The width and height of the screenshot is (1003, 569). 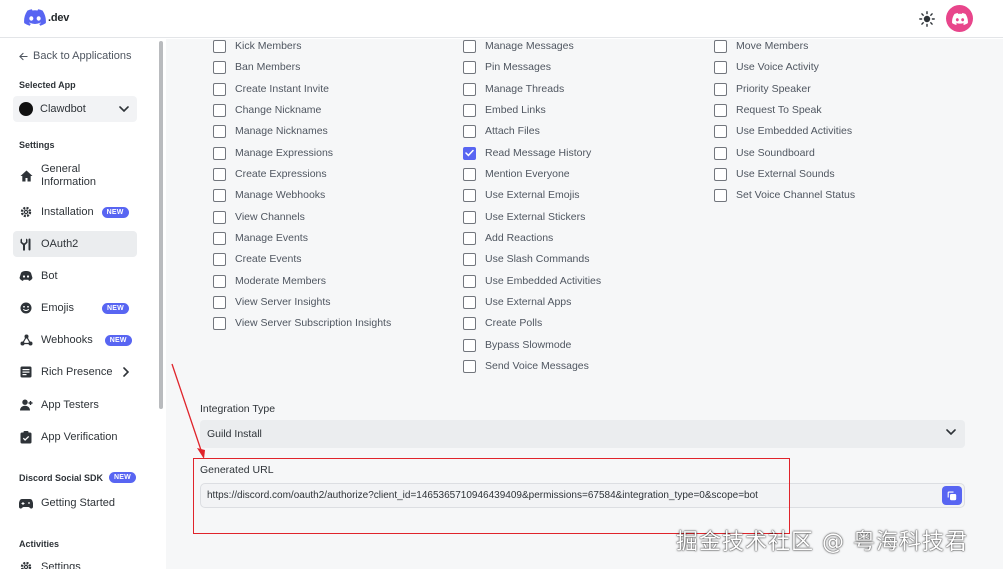 I want to click on theme-toggle-icon, so click(x=927, y=19).